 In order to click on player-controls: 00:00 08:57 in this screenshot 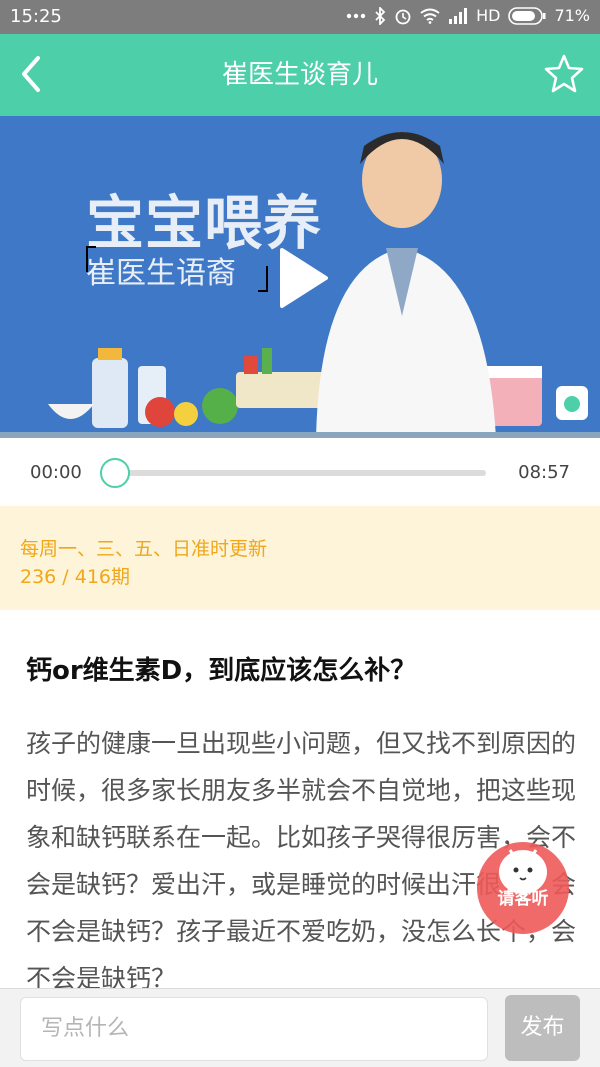, I will do `click(300, 472)`.